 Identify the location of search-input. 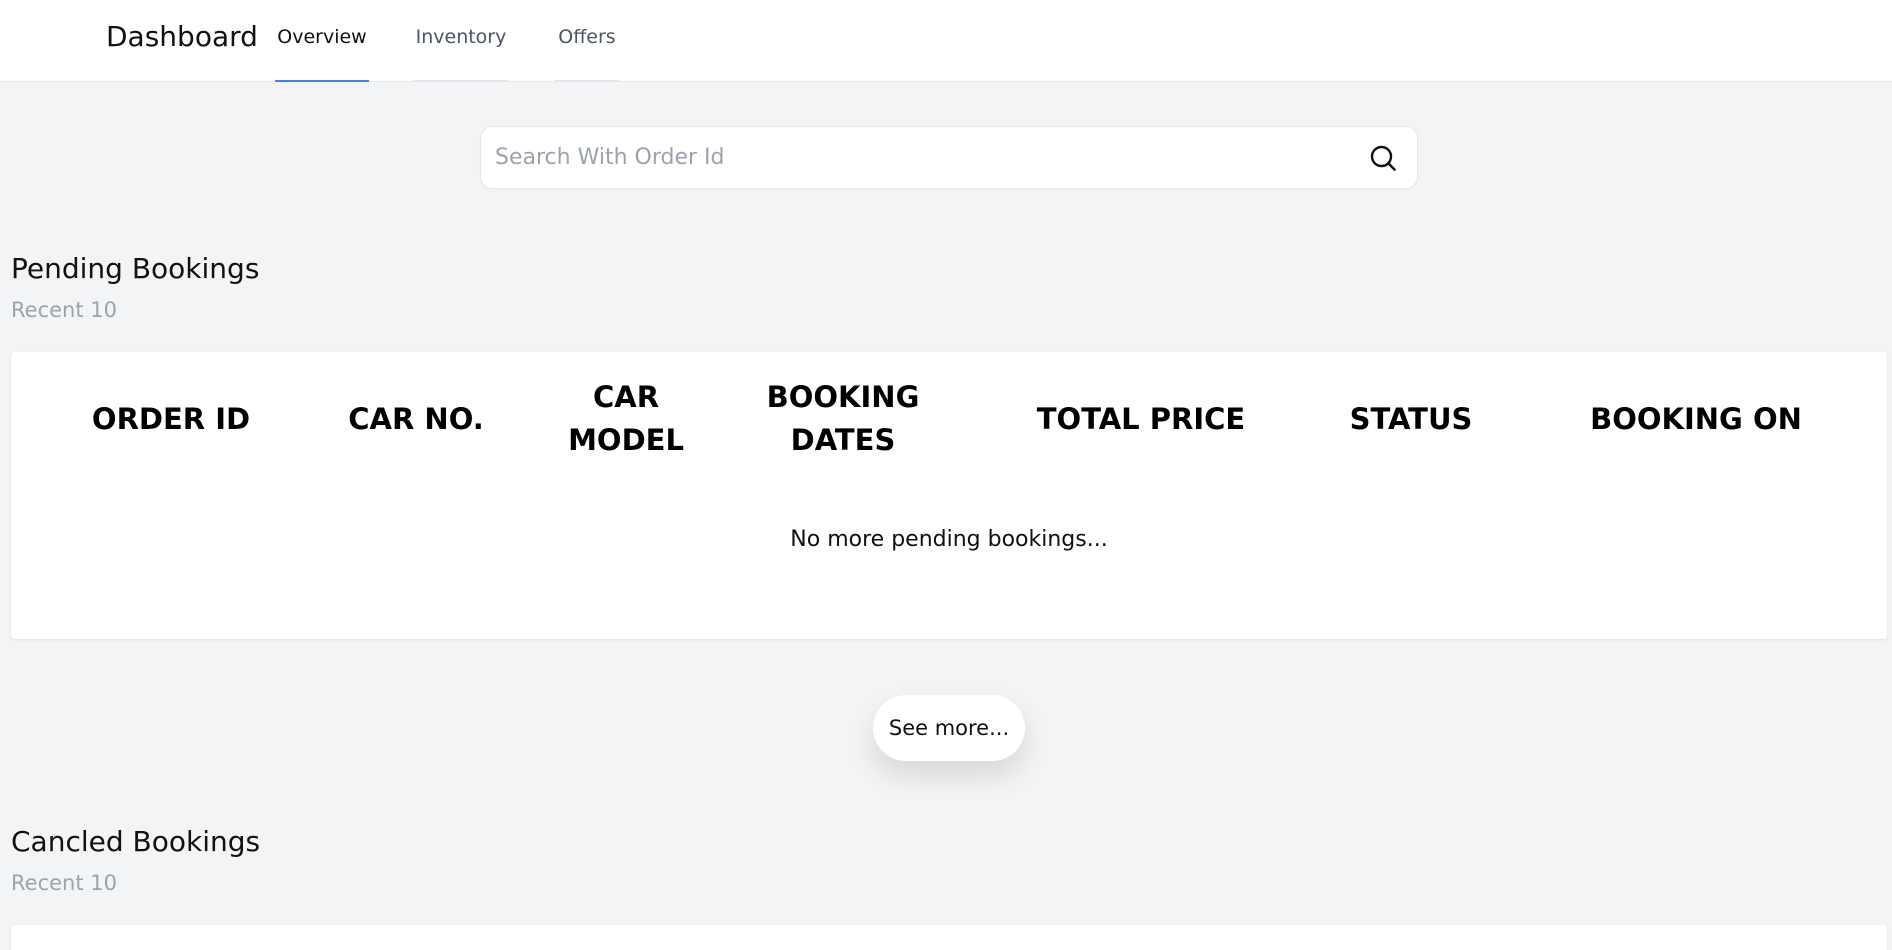
(915, 157).